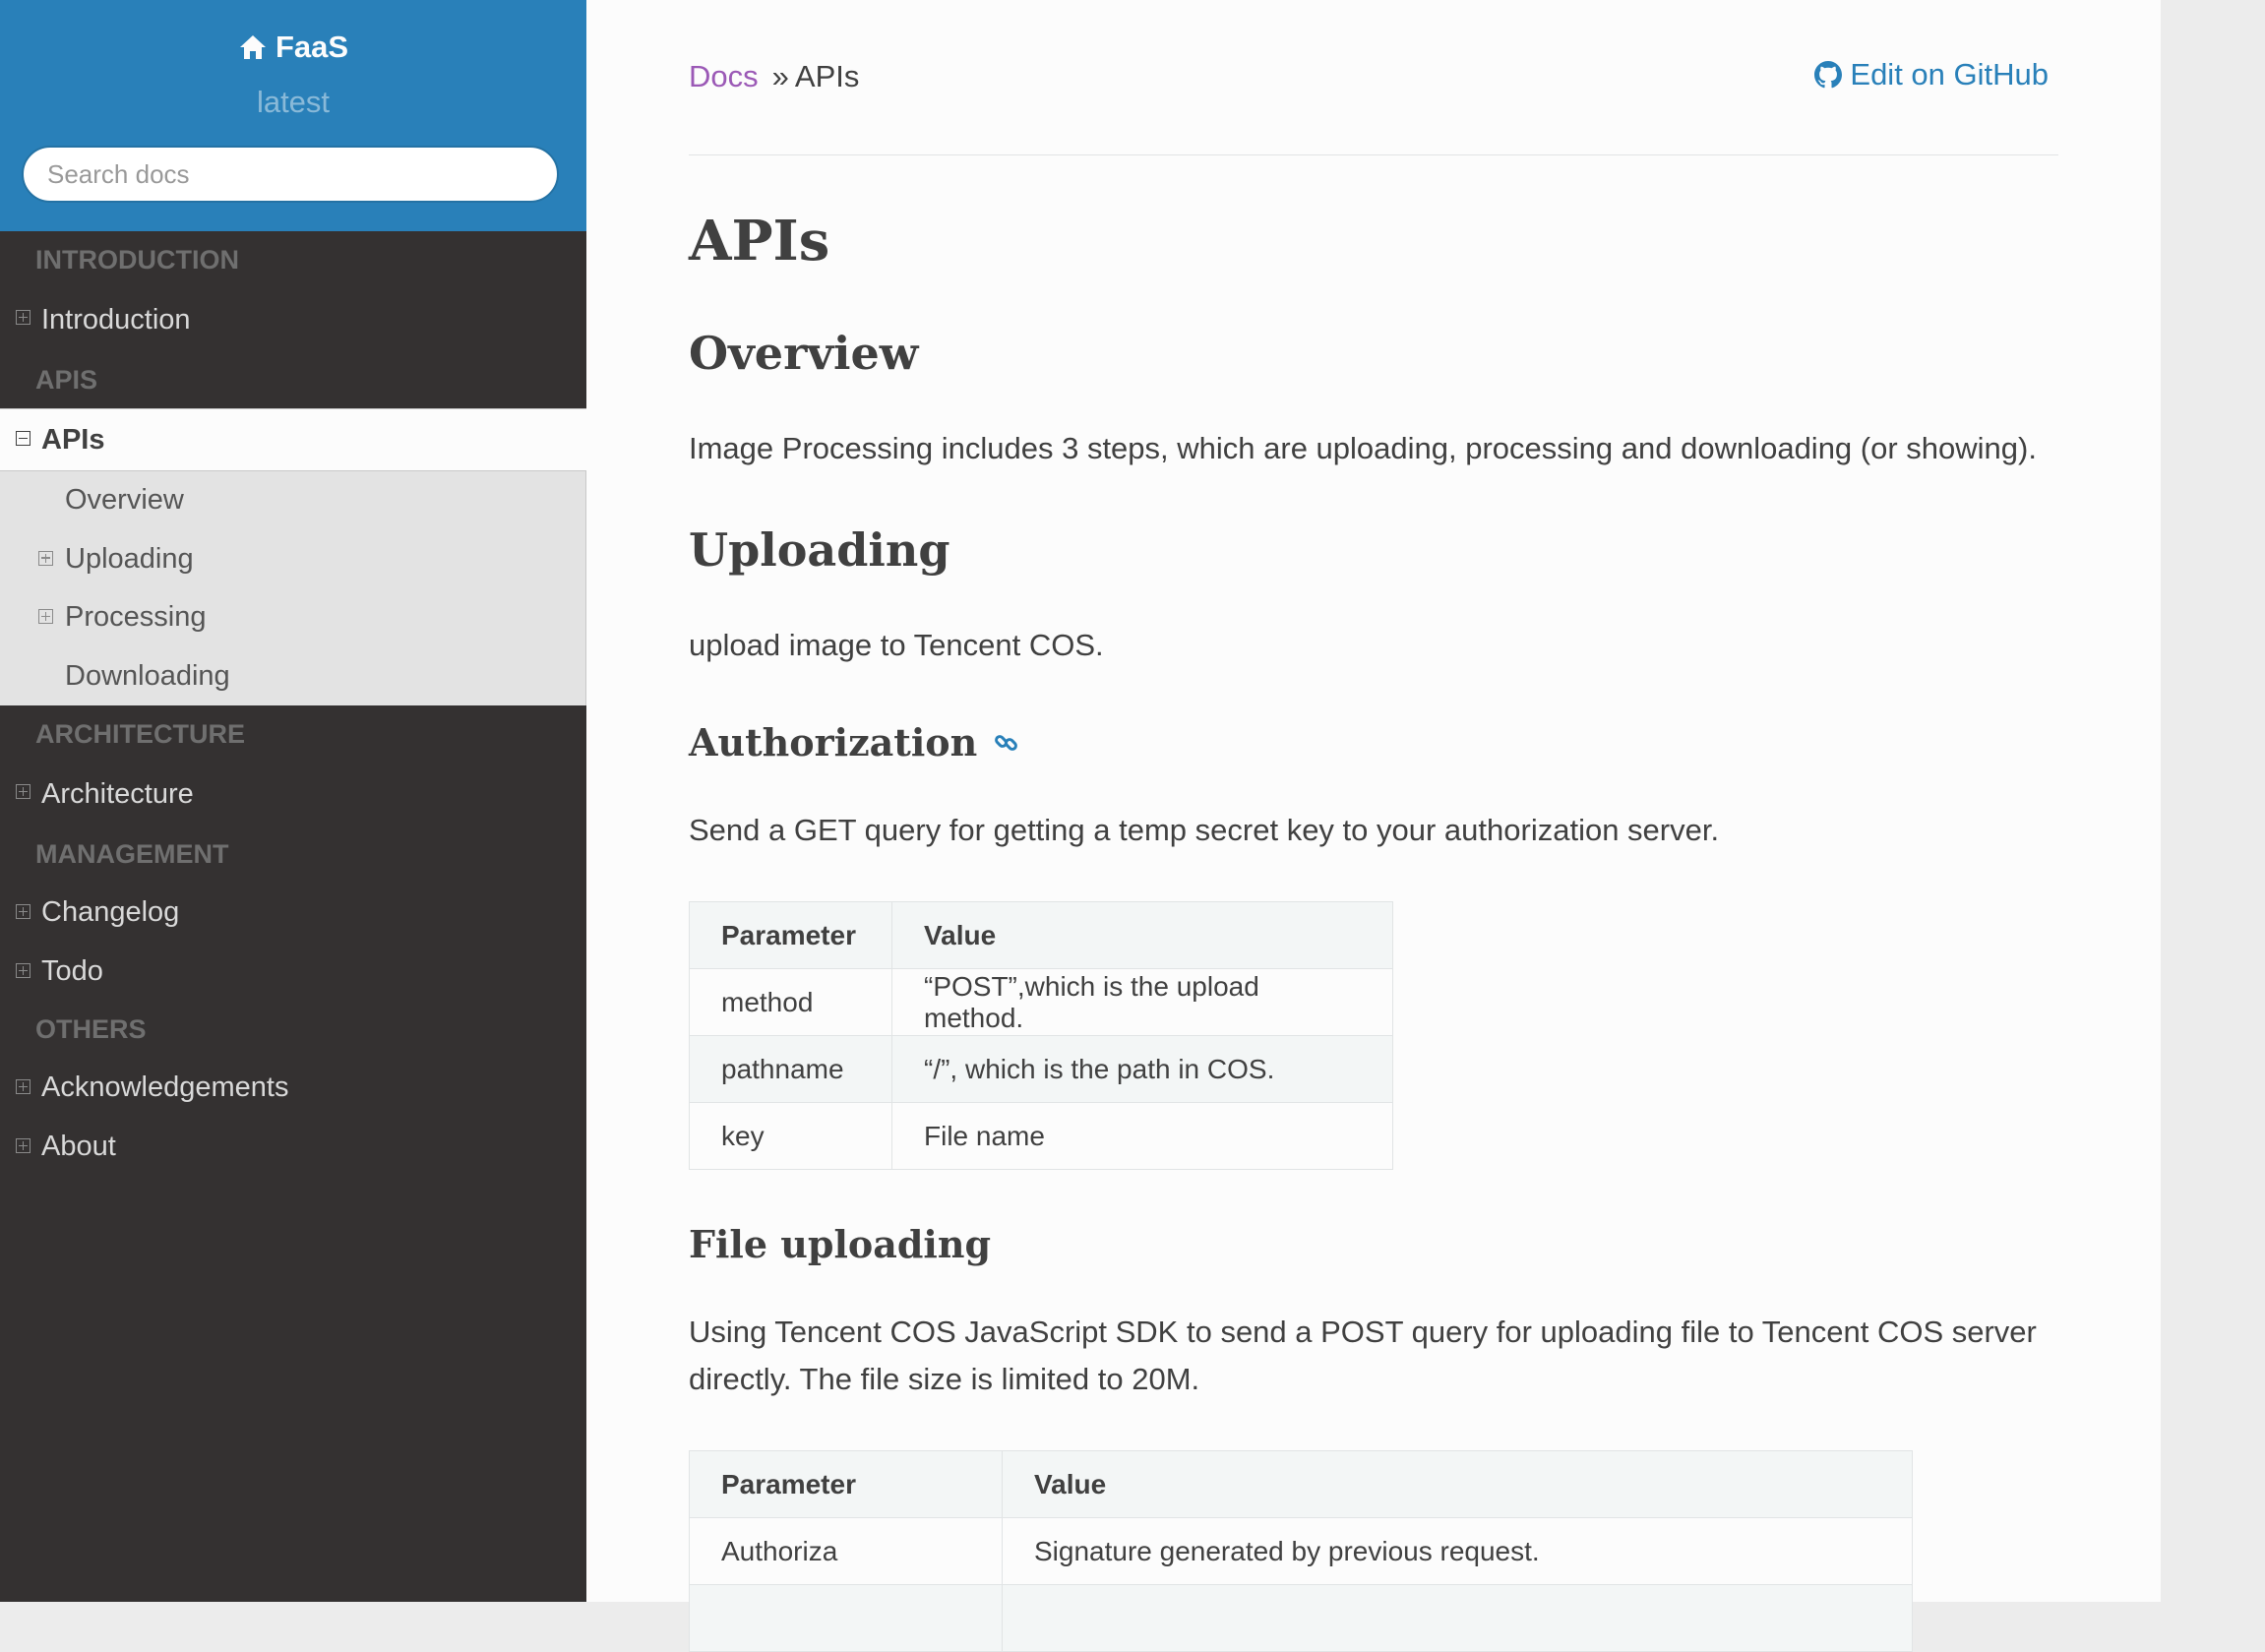  I want to click on sidebar-item-changelog: Changelog, so click(293, 912).